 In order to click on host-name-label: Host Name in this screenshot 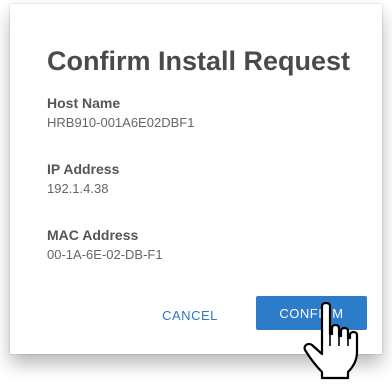, I will do `click(84, 103)`.